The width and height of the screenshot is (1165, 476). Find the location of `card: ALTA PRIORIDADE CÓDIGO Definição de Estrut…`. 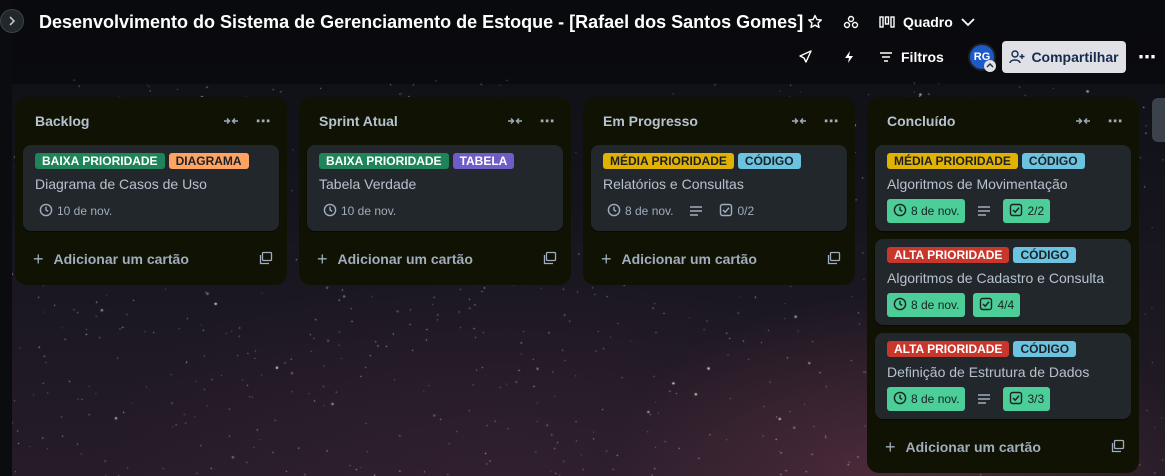

card: ALTA PRIORIDADE CÓDIGO Definição de Estrut… is located at coordinates (1003, 376).